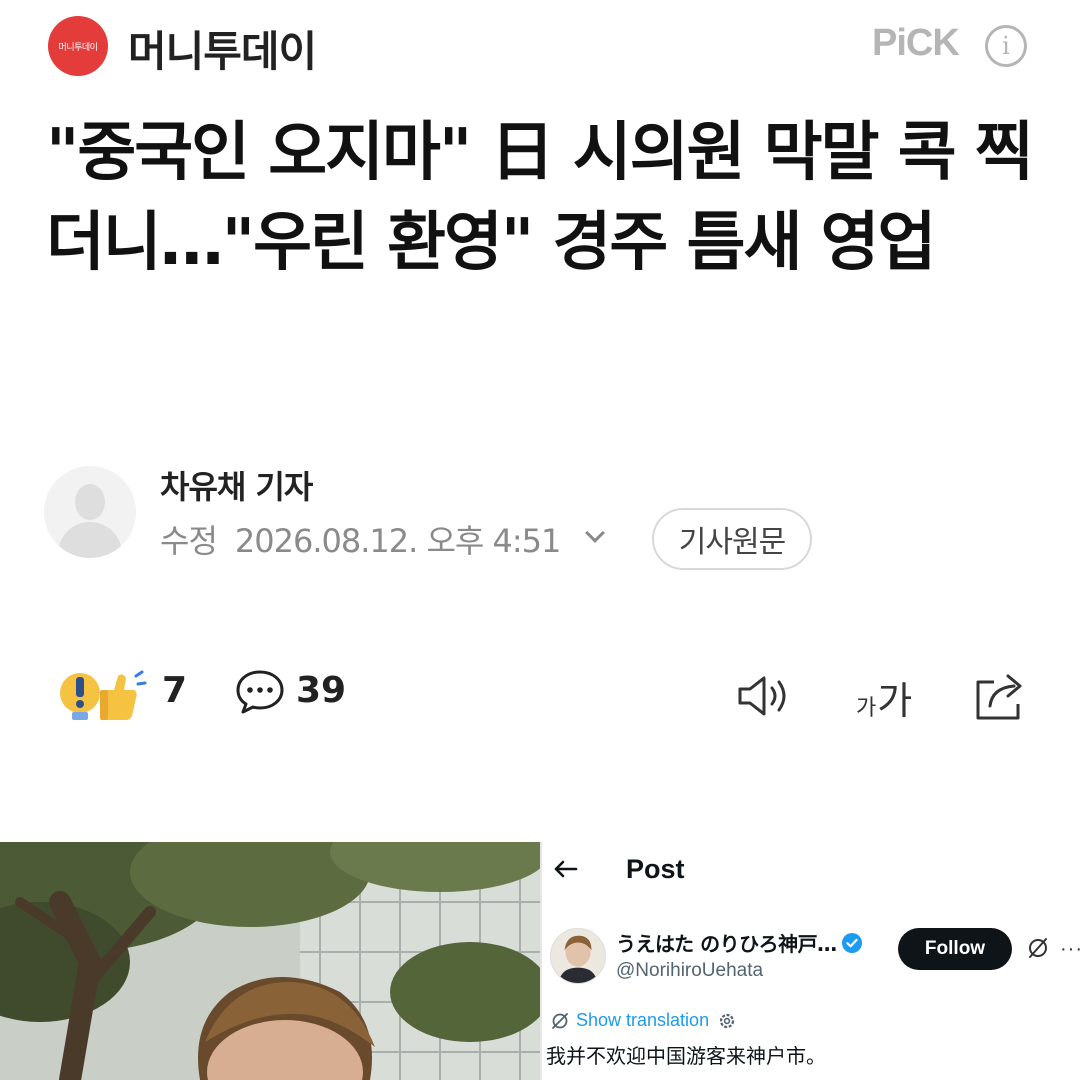 The width and height of the screenshot is (1080, 1080). Describe the element at coordinates (175, 690) in the screenshot. I see `reaction-count: 7` at that location.